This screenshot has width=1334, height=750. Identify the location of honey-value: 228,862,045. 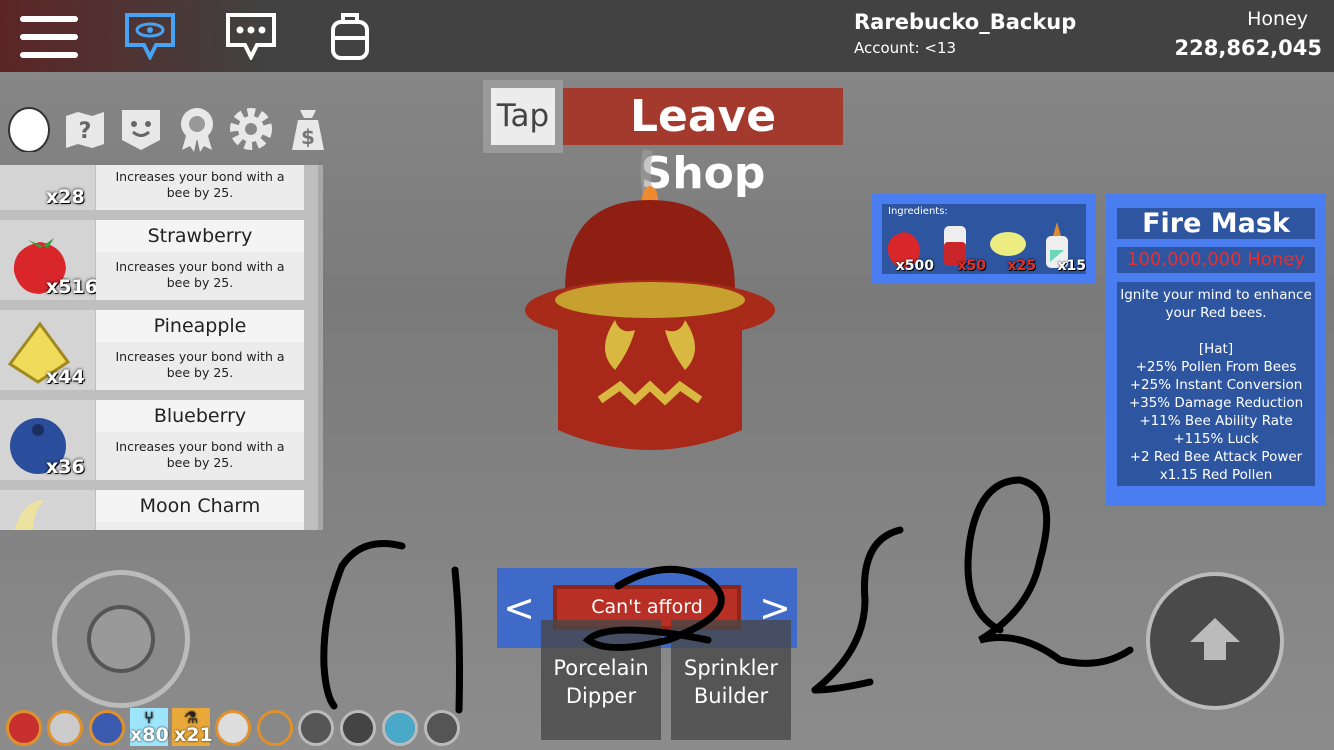
(1248, 48).